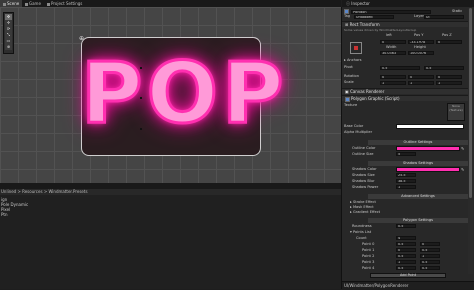 The width and height of the screenshot is (474, 290). What do you see at coordinates (428, 169) in the screenshot?
I see `shadow-color-swatch` at bounding box center [428, 169].